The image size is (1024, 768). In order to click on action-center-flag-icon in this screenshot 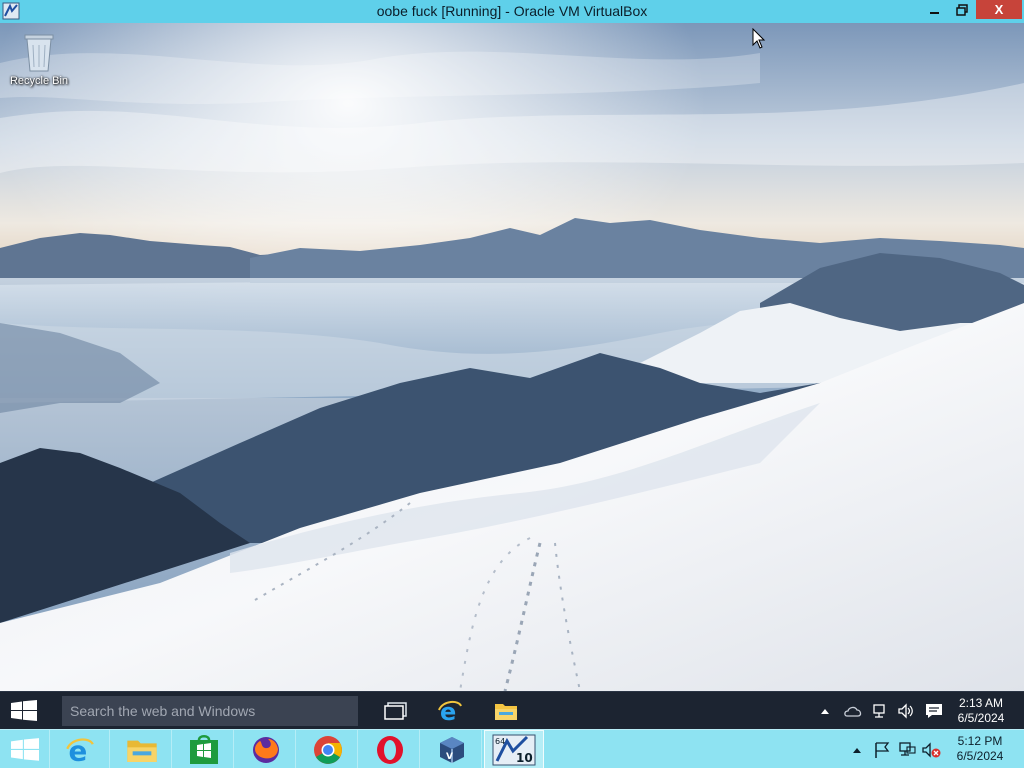, I will do `click(882, 749)`.